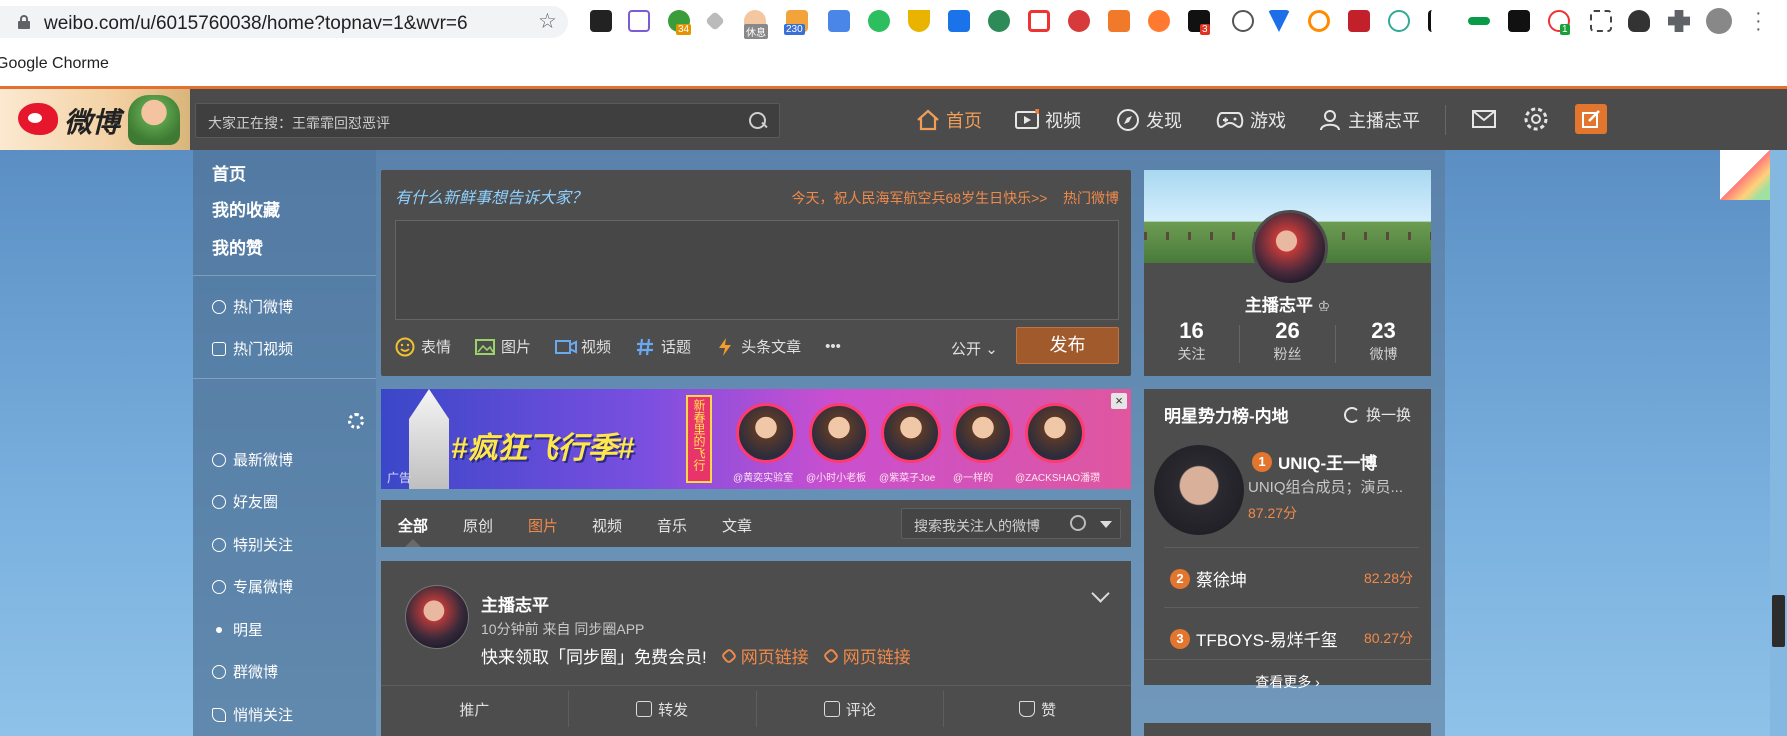  What do you see at coordinates (1314, 461) in the screenshot?
I see `rank-1-name: 1 UNIQ-王一博` at bounding box center [1314, 461].